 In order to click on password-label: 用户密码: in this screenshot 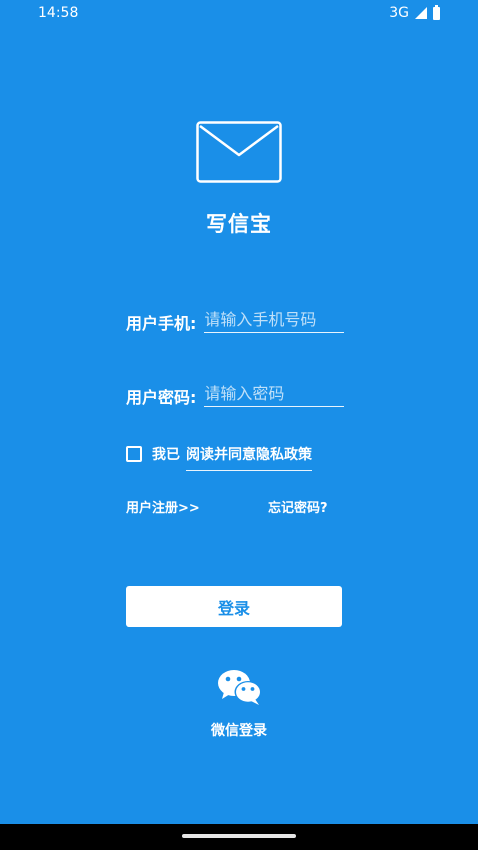, I will do `click(161, 397)`.